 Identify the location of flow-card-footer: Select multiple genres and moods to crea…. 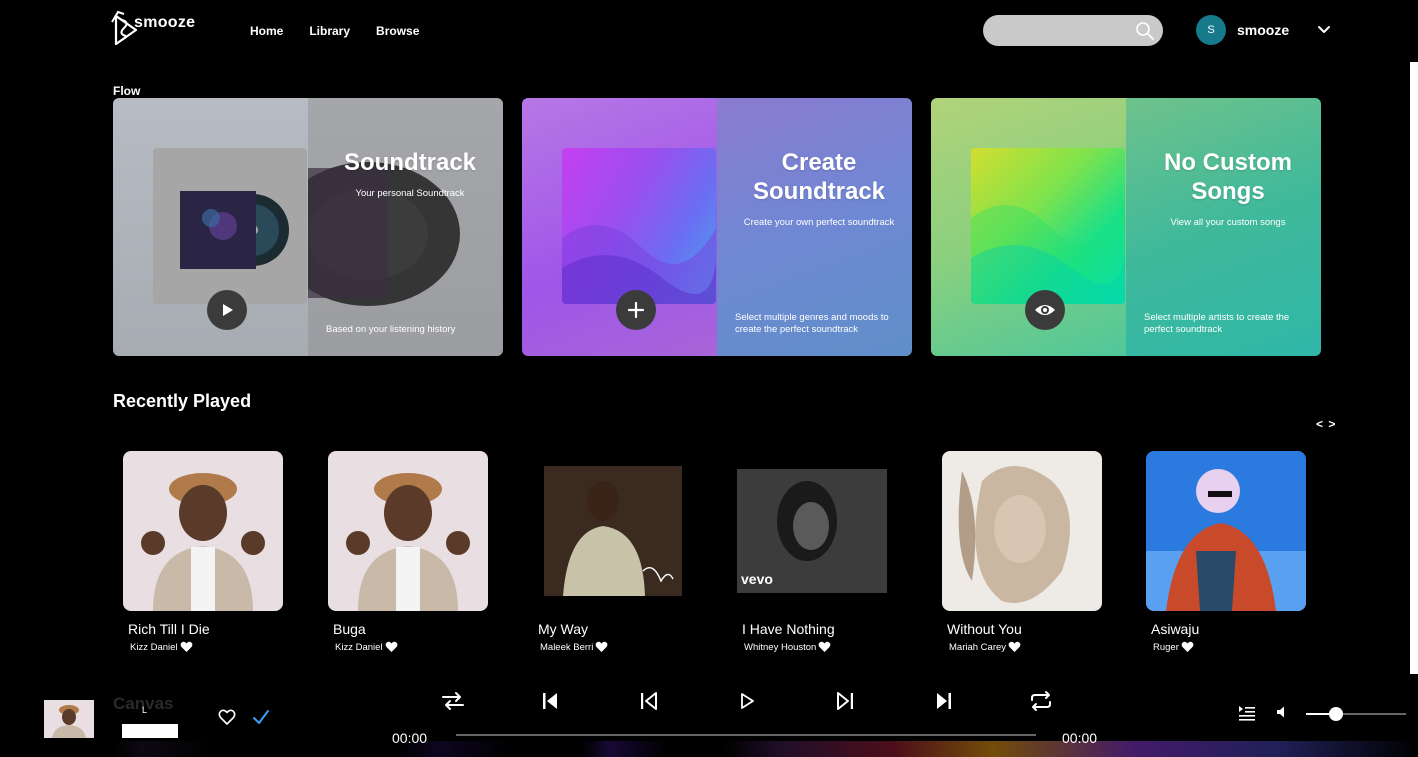
(812, 323).